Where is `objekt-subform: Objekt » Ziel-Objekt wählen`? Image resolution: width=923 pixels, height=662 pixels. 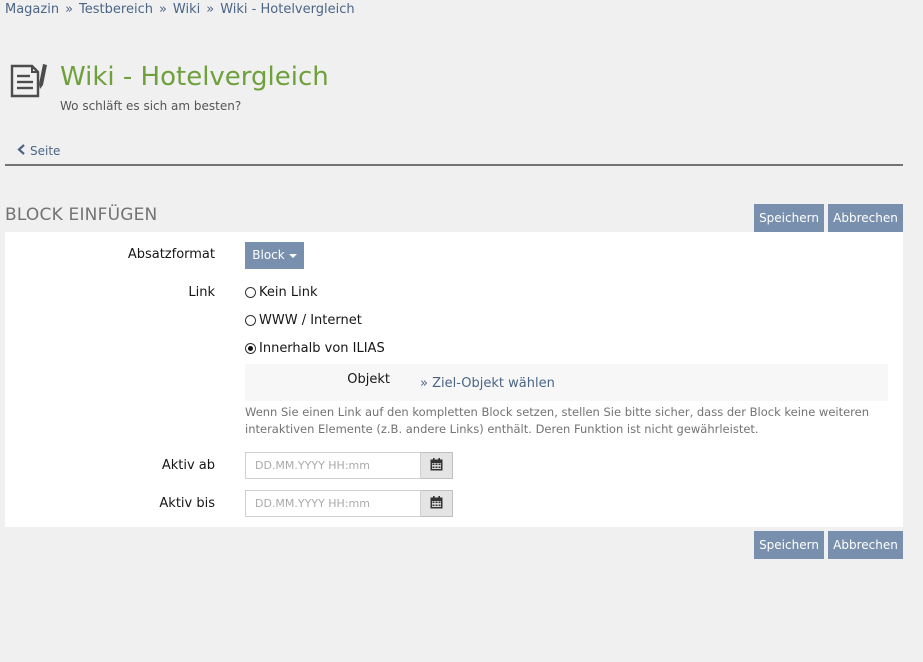 objekt-subform: Objekt » Ziel-Objekt wählen is located at coordinates (566, 382).